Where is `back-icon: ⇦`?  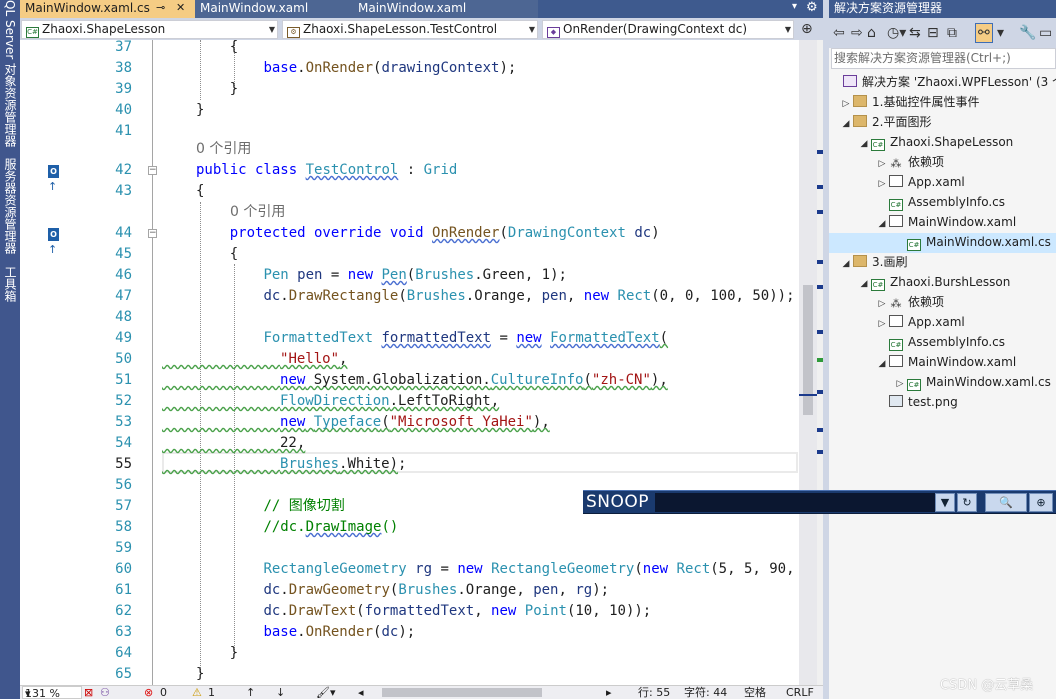 back-icon: ⇦ is located at coordinates (839, 33).